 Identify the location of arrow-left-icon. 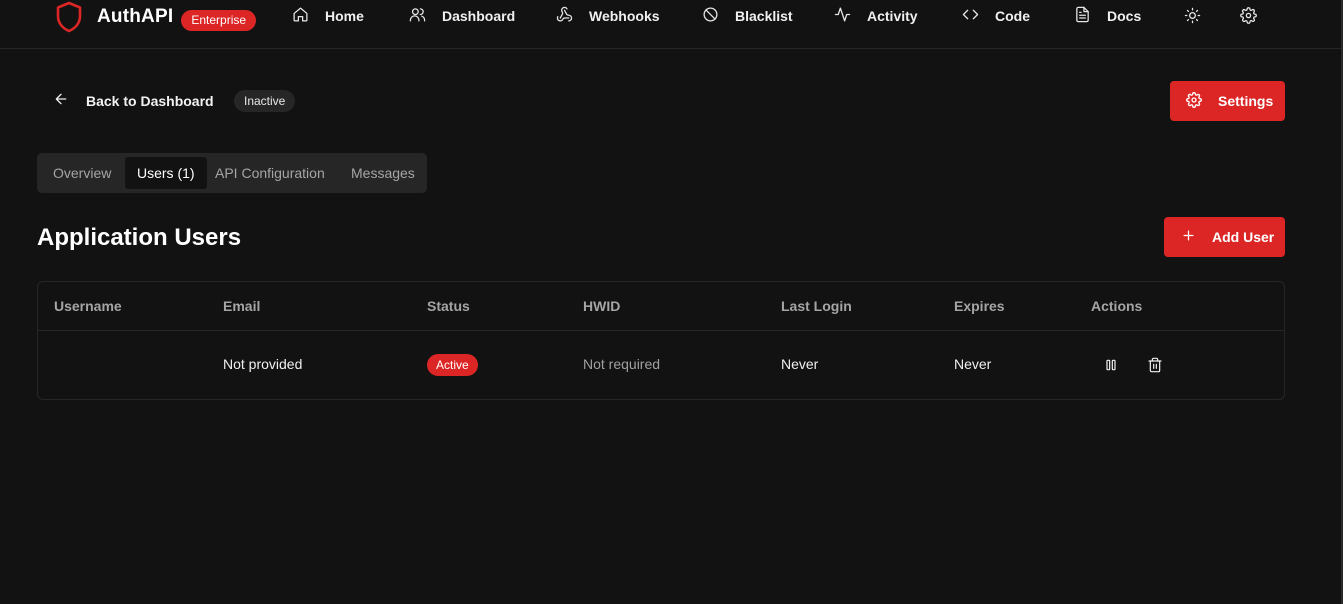
(69, 100).